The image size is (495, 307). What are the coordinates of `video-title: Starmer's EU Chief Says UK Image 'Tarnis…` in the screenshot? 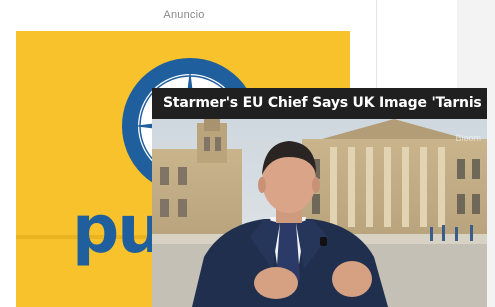 It's located at (322, 103).